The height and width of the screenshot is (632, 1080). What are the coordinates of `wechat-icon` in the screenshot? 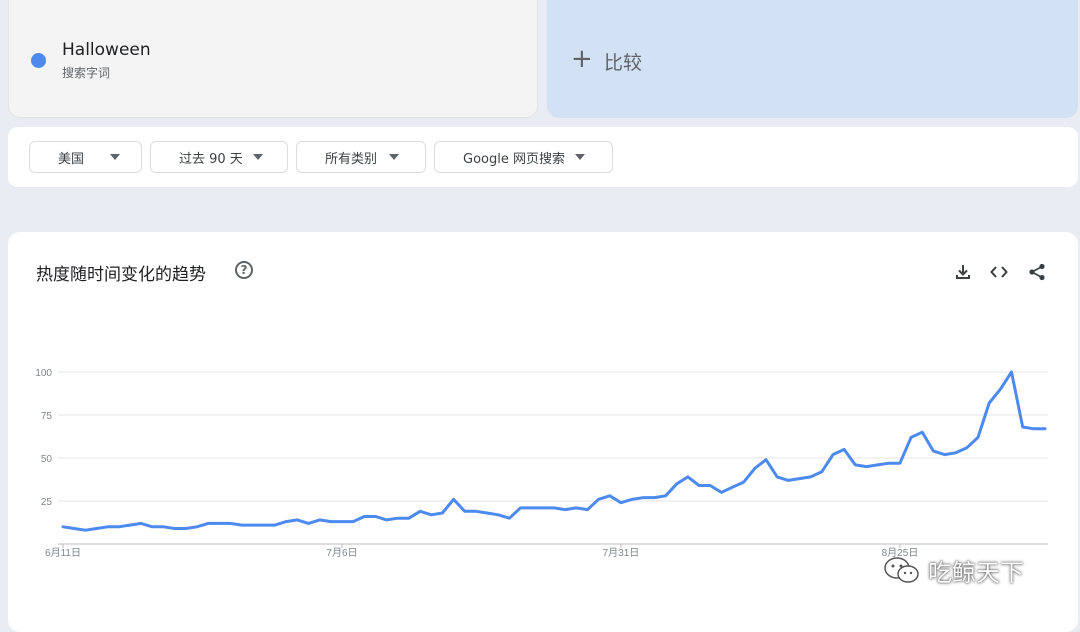 It's located at (901, 569).